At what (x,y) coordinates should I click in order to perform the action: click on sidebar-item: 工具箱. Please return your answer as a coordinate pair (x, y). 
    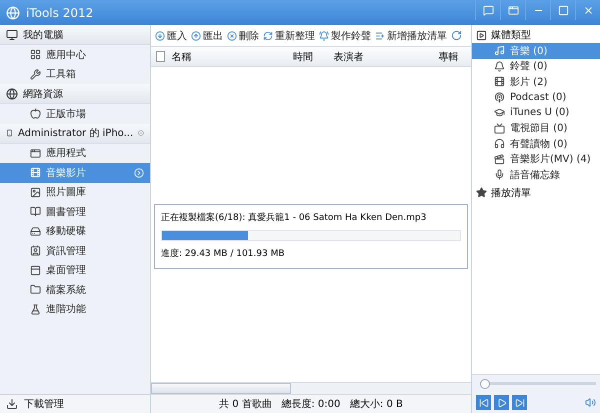
    Looking at the image, I should click on (75, 74).